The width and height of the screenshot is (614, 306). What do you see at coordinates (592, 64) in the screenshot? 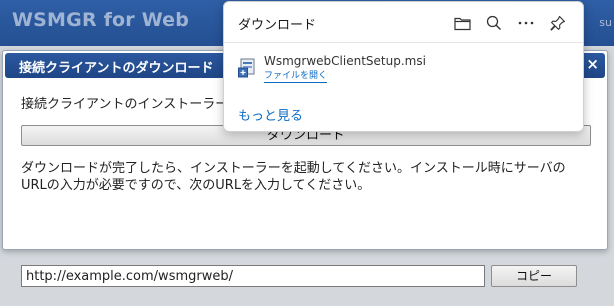
I see `close-icon: ×` at bounding box center [592, 64].